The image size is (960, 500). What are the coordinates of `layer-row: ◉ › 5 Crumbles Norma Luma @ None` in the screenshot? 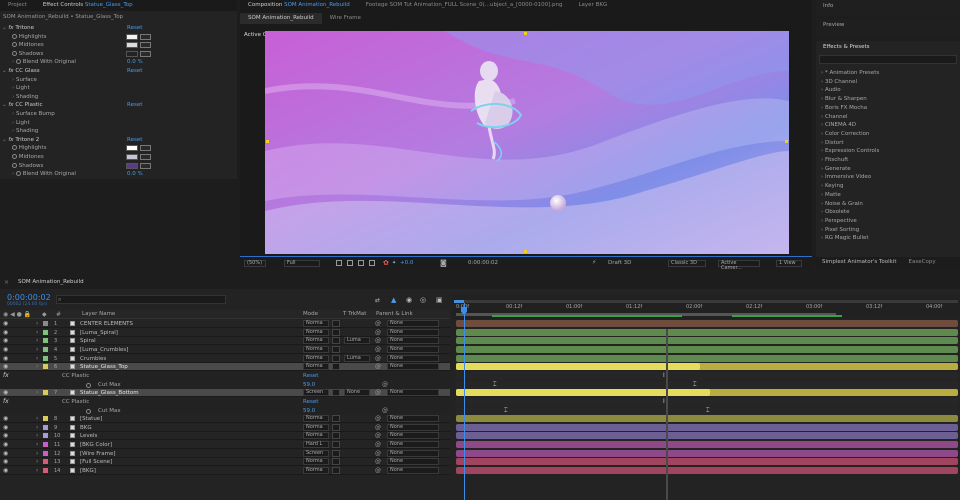 It's located at (225, 358).